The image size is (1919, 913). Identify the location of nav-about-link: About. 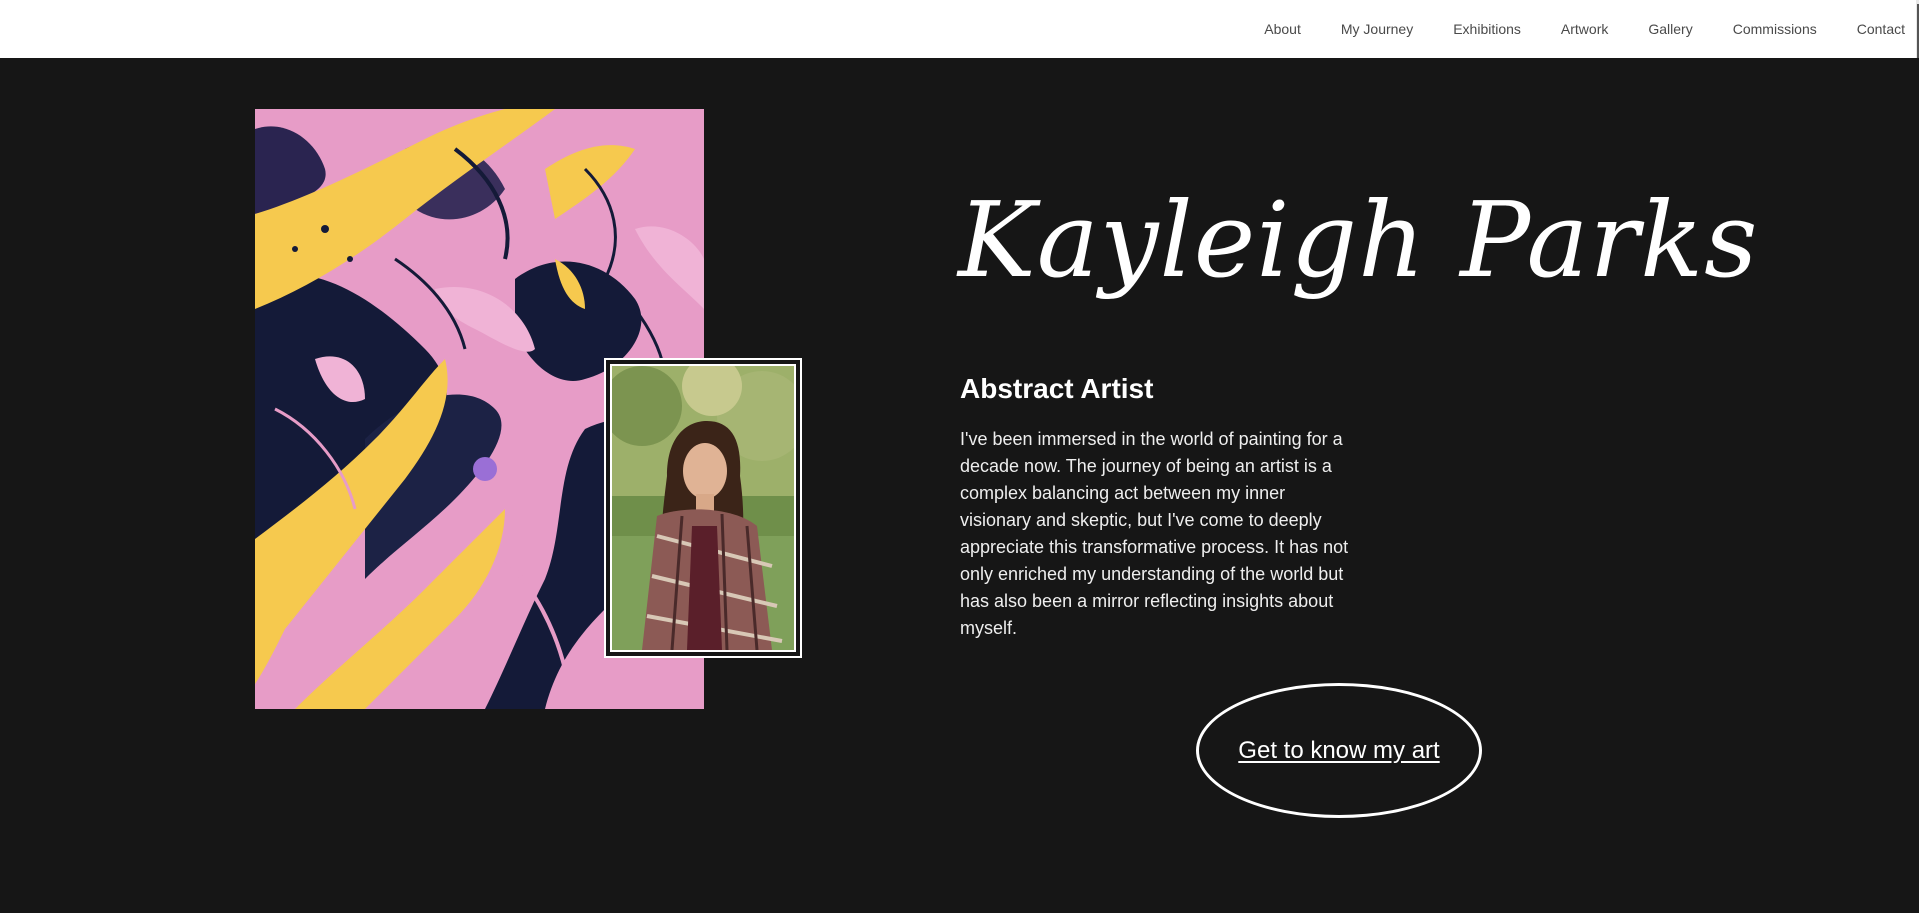
(1282, 29).